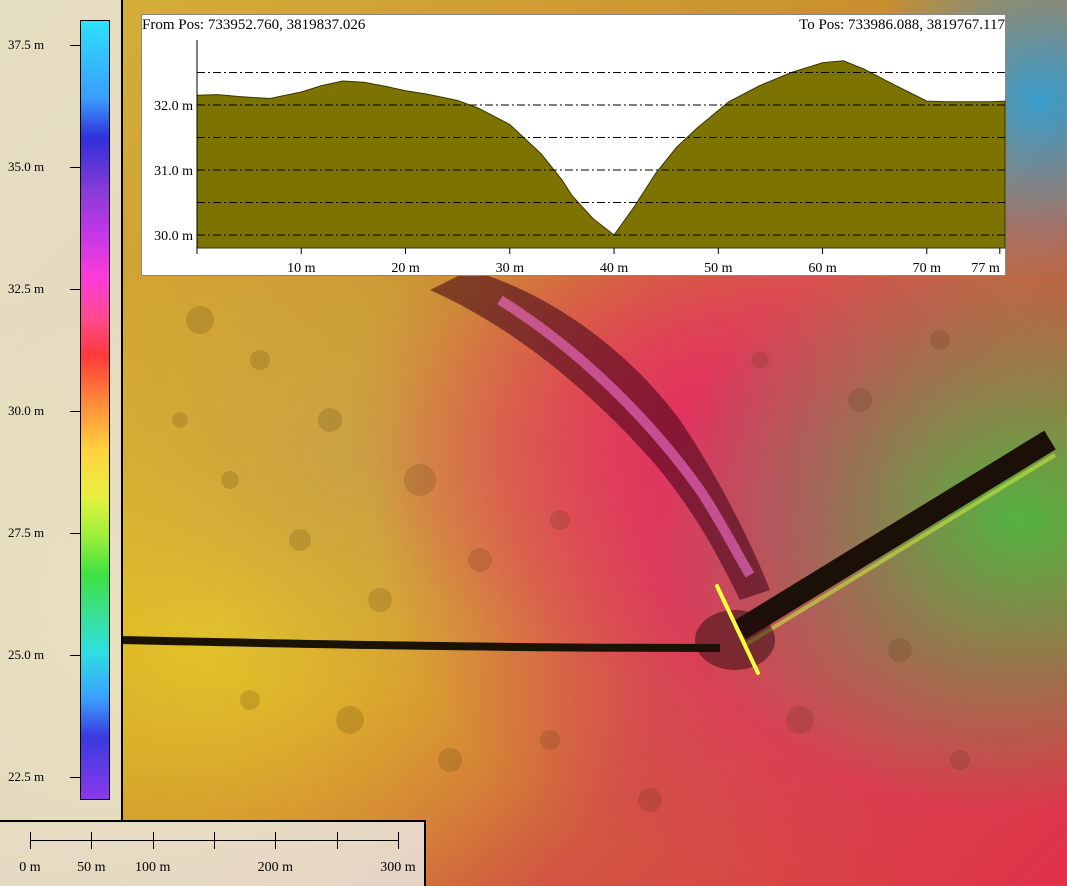 Image resolution: width=1067 pixels, height=886 pixels. I want to click on x-tick-label: 30 m, so click(510, 268).